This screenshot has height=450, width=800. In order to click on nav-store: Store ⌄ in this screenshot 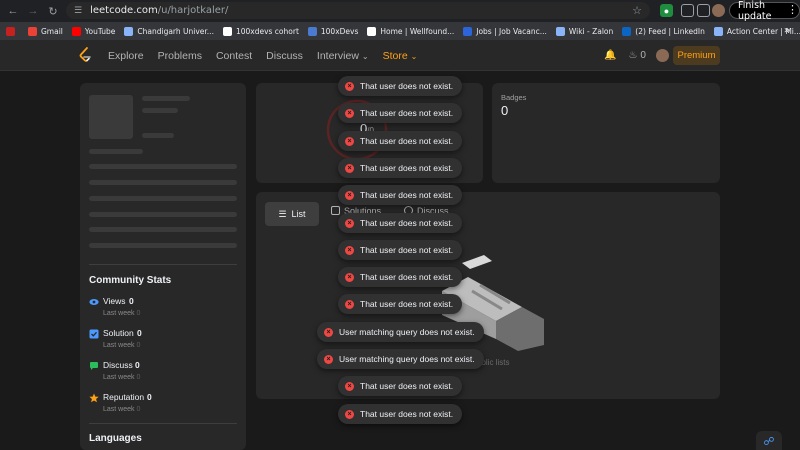, I will do `click(400, 56)`.